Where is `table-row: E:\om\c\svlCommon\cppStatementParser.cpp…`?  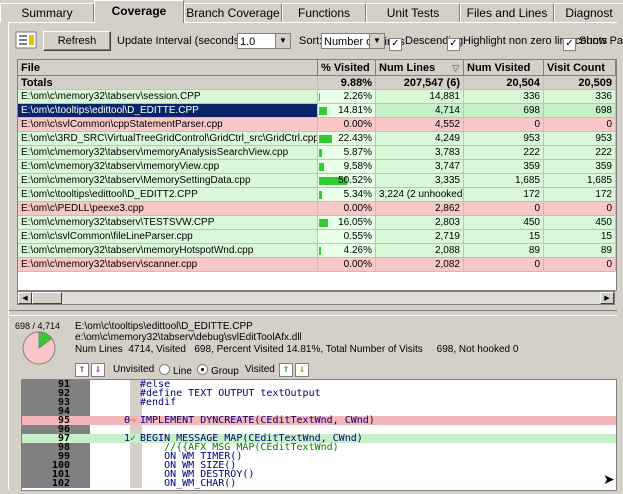
table-row: E:\om\c\svlCommon\cppStatementParser.cpp… is located at coordinates (317, 125).